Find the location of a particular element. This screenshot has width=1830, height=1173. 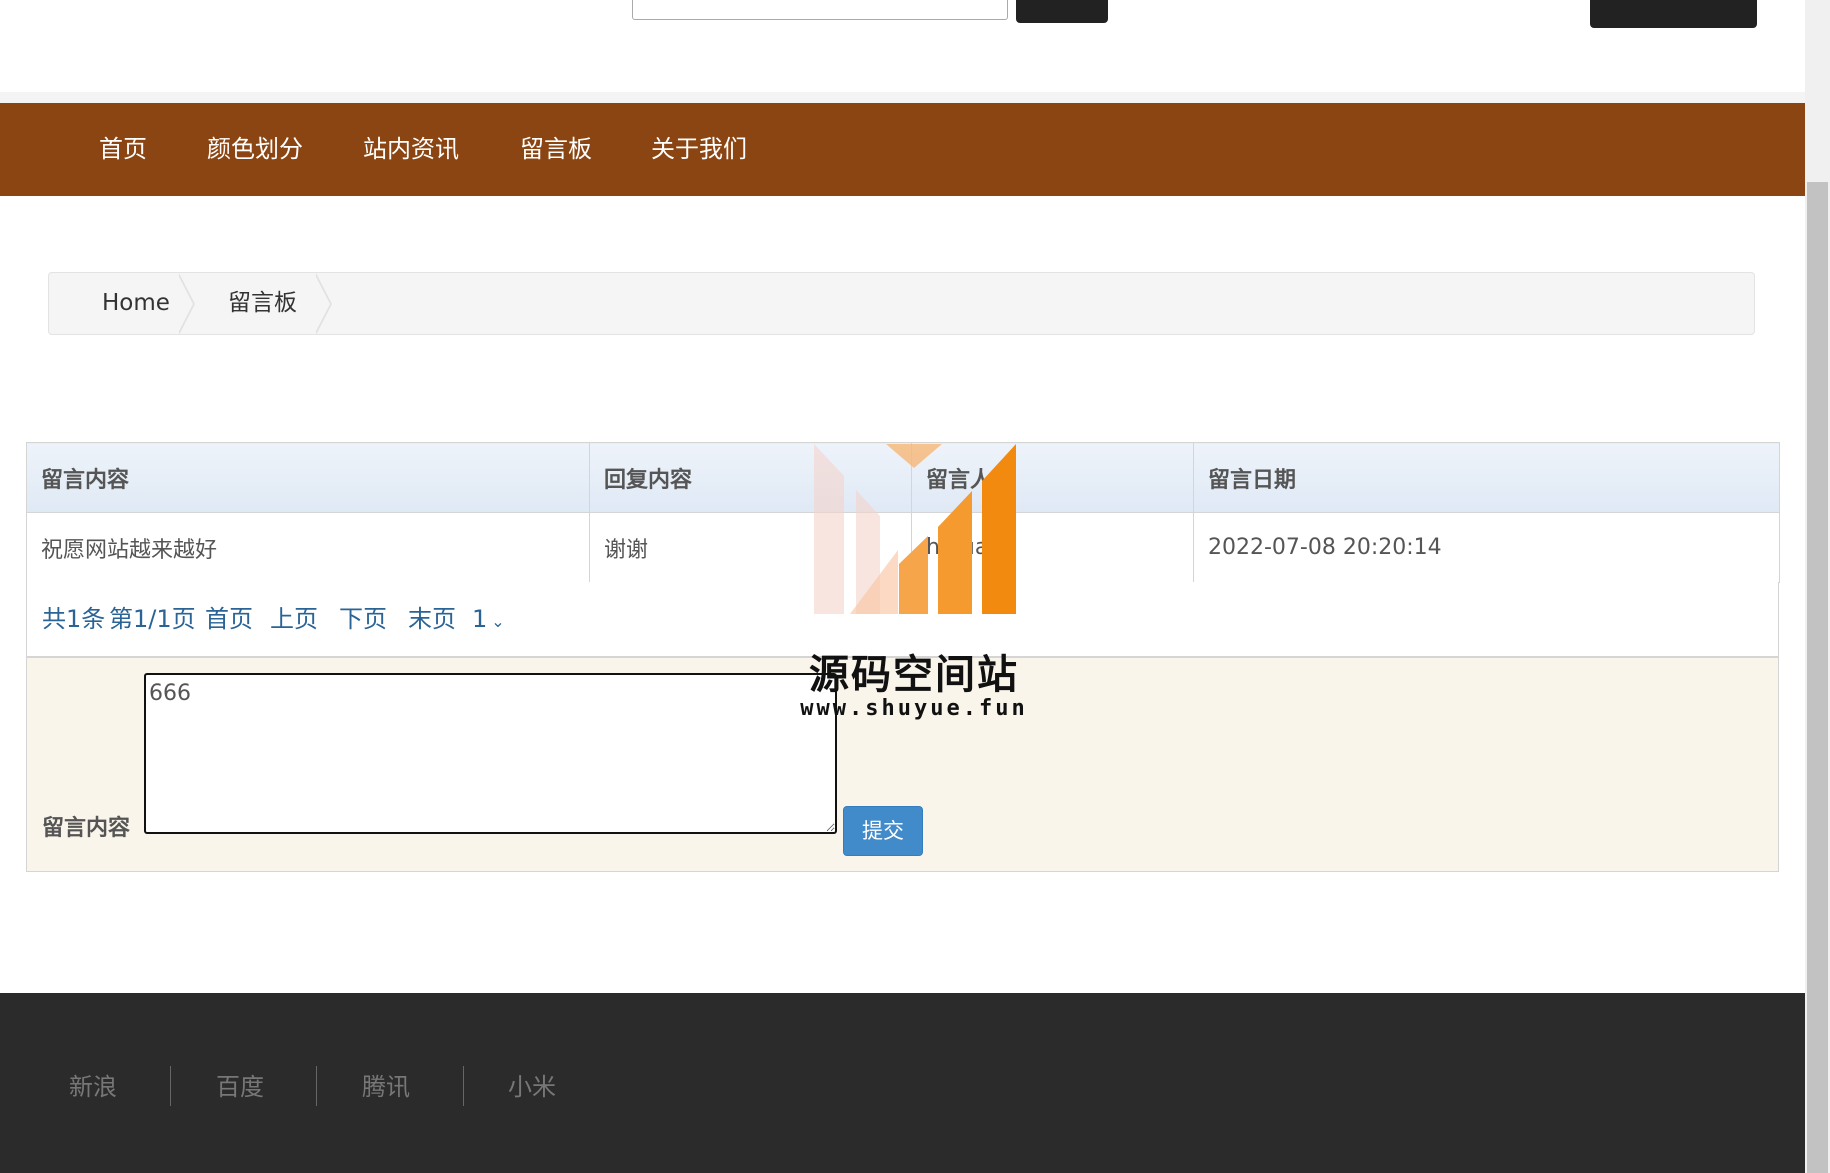

column-header-author: 留言人 is located at coordinates (1052, 477).